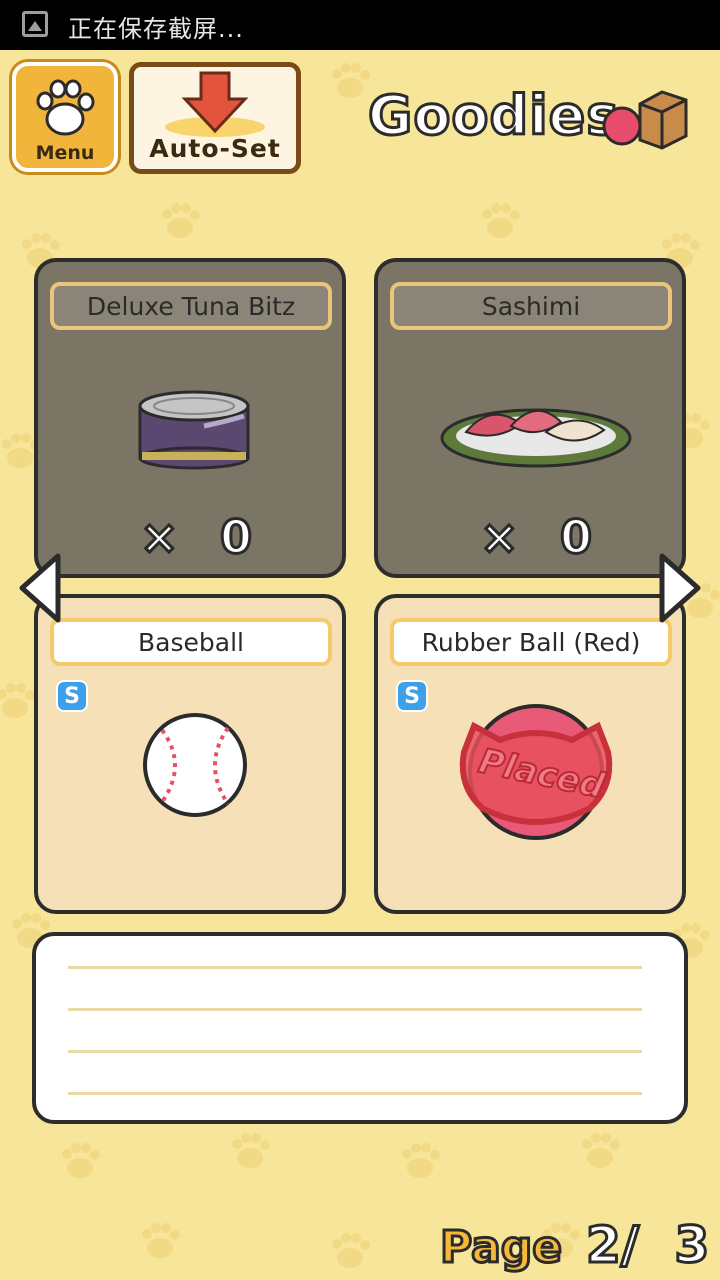 This screenshot has width=720, height=1280. What do you see at coordinates (536, 438) in the screenshot?
I see `sashimi-icon` at bounding box center [536, 438].